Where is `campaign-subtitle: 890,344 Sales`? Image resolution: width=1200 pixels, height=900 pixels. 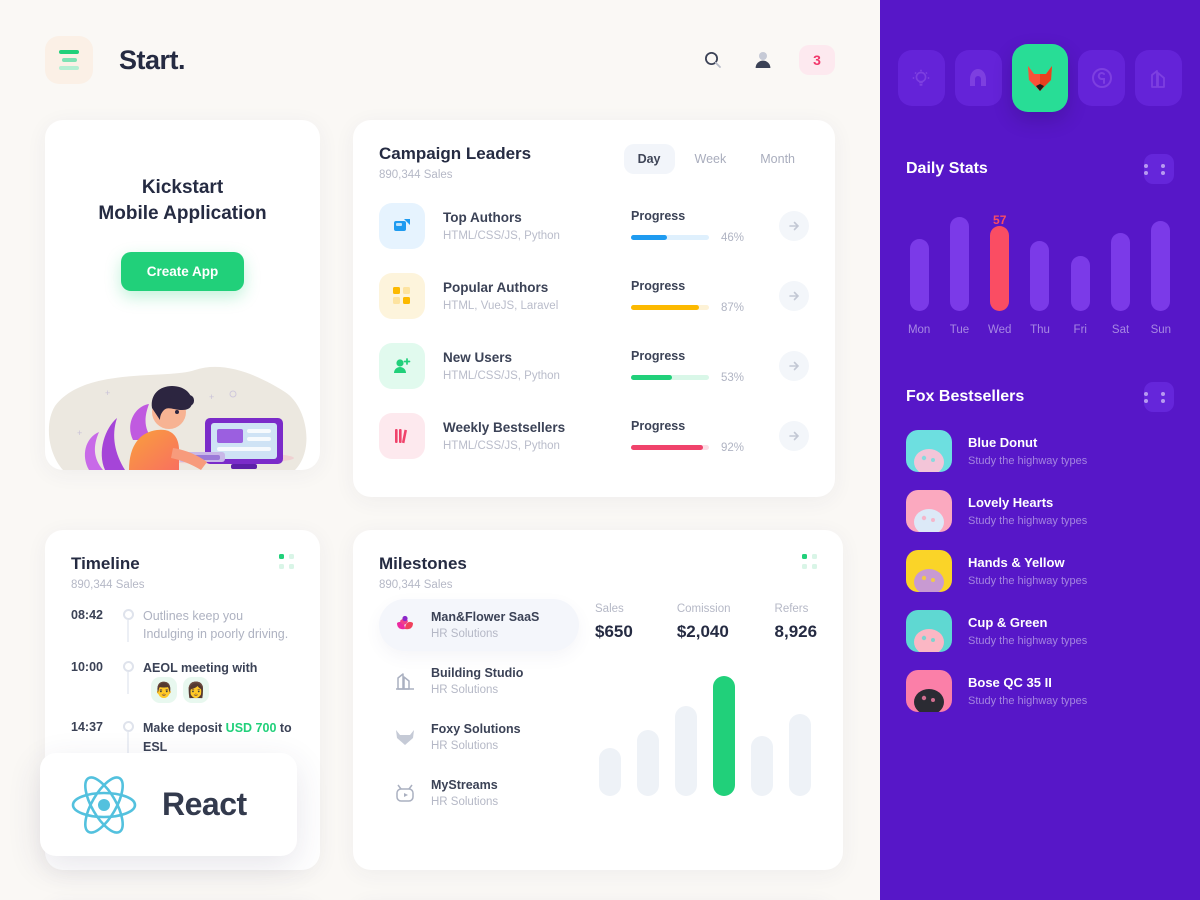 campaign-subtitle: 890,344 Sales is located at coordinates (416, 175).